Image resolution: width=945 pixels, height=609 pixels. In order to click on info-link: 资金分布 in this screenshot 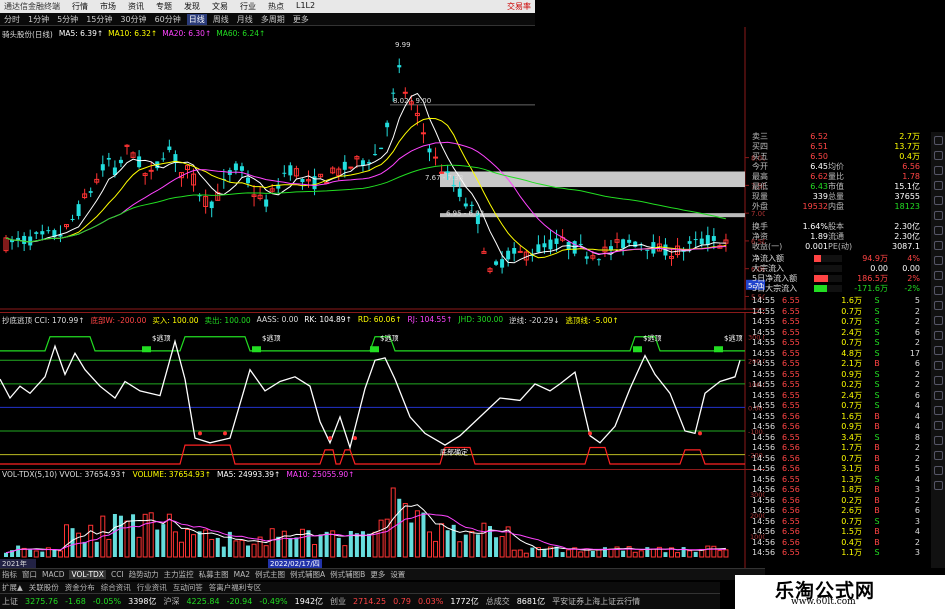, I will do `click(80, 587)`.